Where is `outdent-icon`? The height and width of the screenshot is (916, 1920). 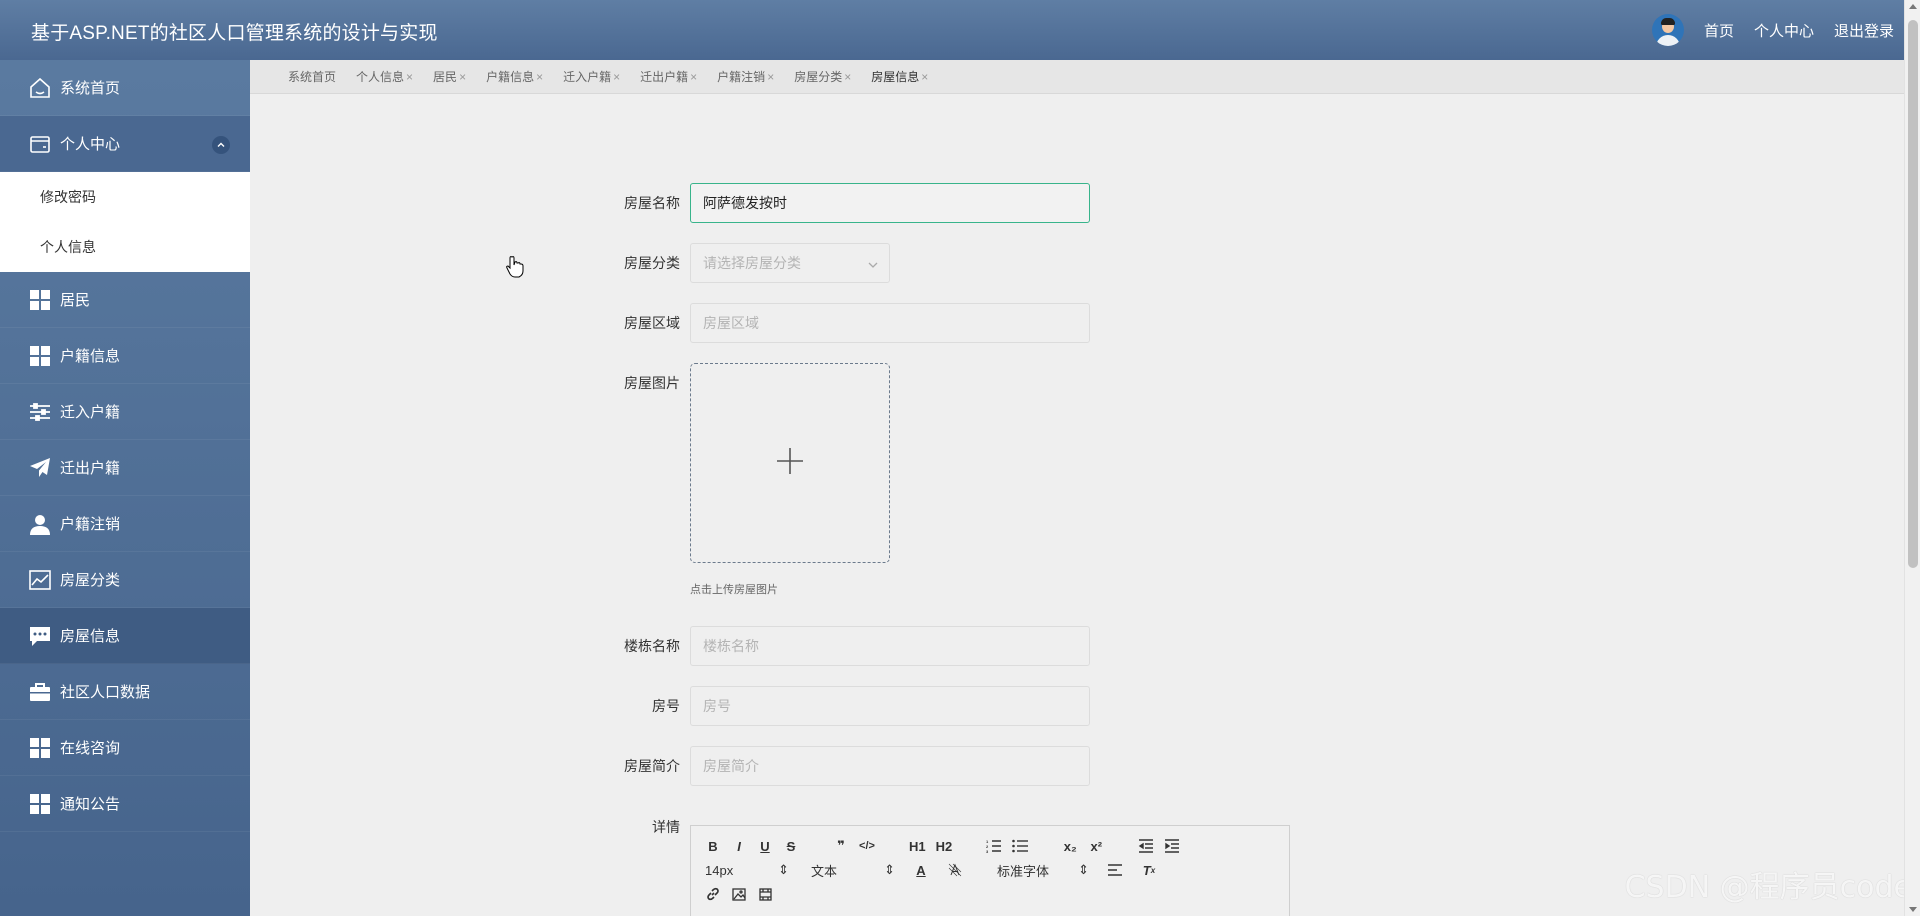
outdent-icon is located at coordinates (1146, 846).